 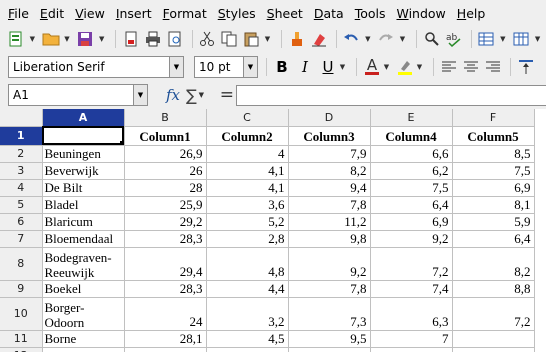 What do you see at coordinates (329, 13) in the screenshot?
I see `menu-data: Data` at bounding box center [329, 13].